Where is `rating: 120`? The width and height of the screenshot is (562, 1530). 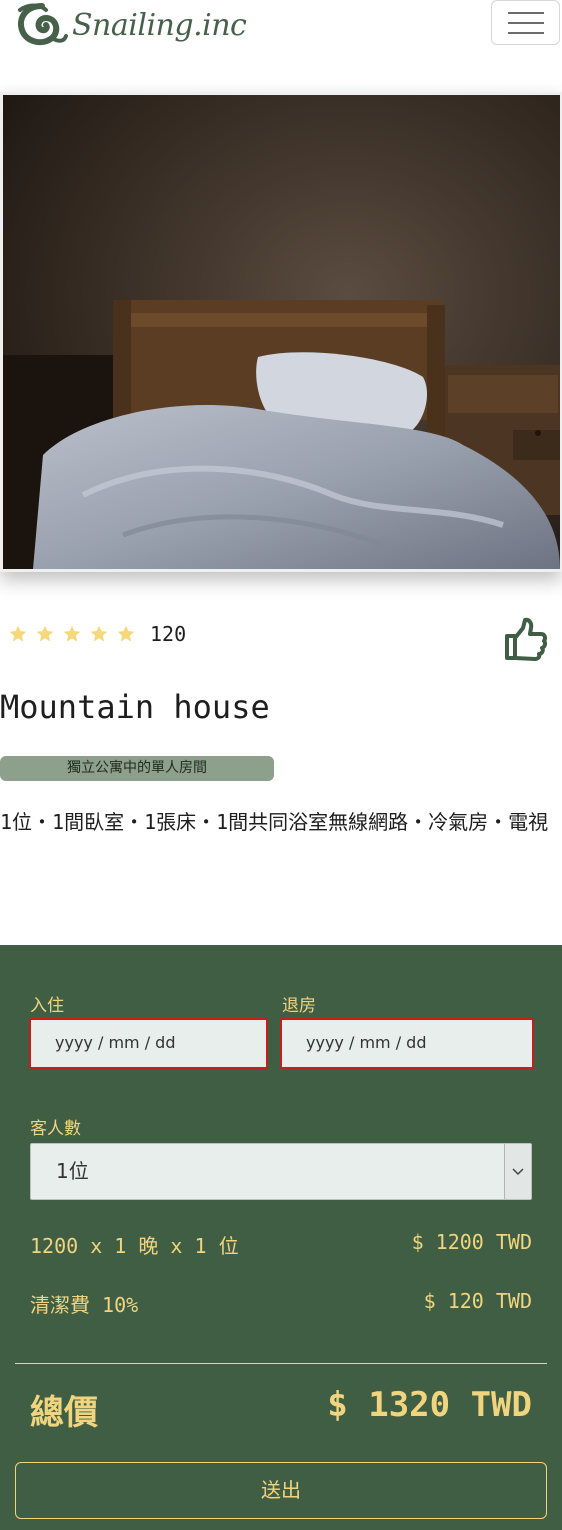
rating: 120 is located at coordinates (97, 634).